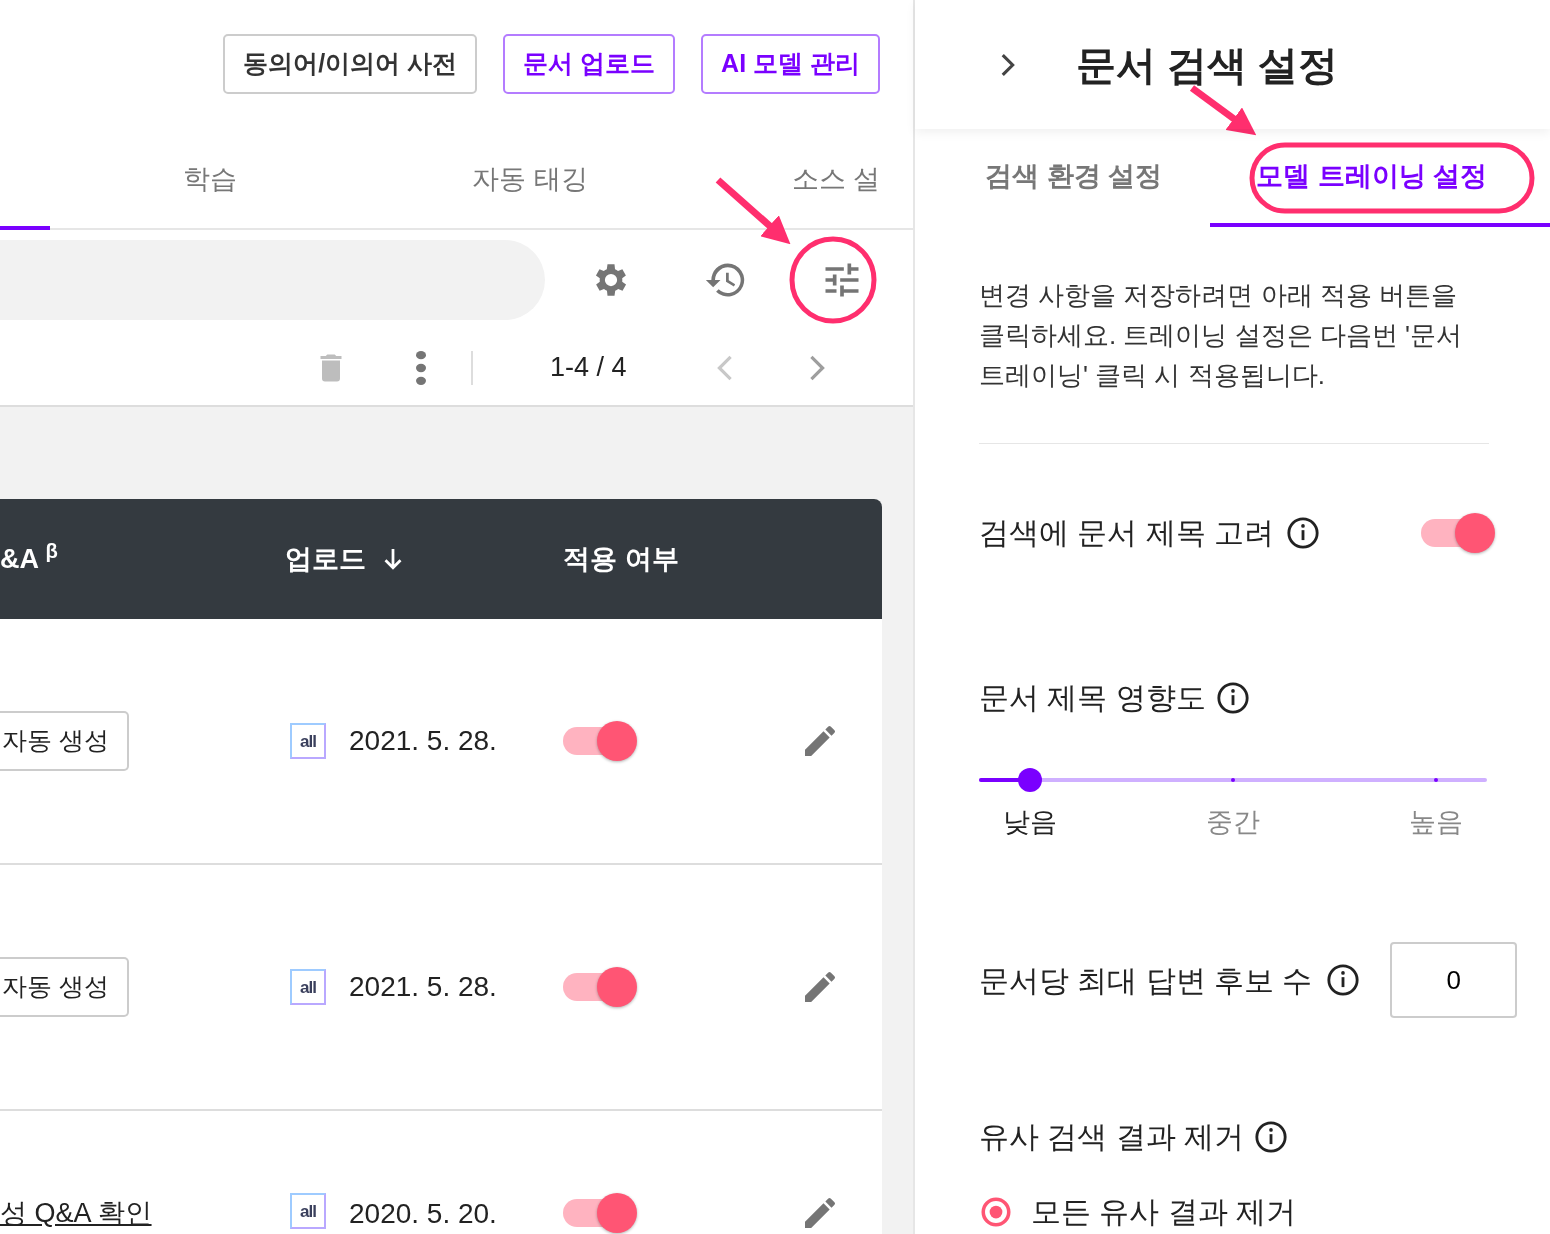 The image size is (1550, 1234). Describe the element at coordinates (346, 559) in the screenshot. I see `column-header: 업로드` at that location.